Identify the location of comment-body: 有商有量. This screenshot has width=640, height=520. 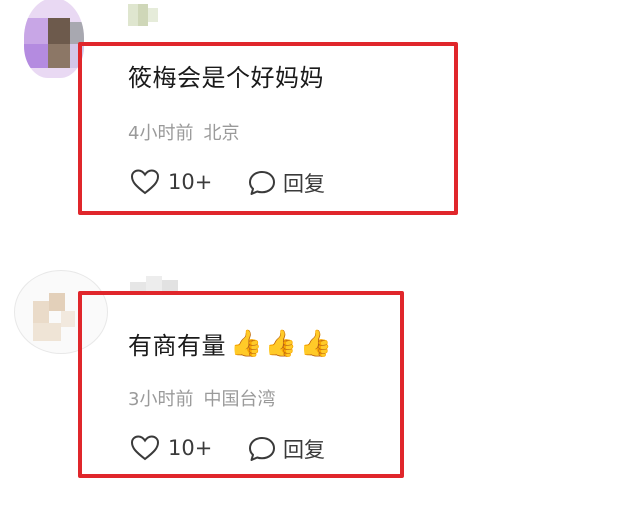
(177, 346).